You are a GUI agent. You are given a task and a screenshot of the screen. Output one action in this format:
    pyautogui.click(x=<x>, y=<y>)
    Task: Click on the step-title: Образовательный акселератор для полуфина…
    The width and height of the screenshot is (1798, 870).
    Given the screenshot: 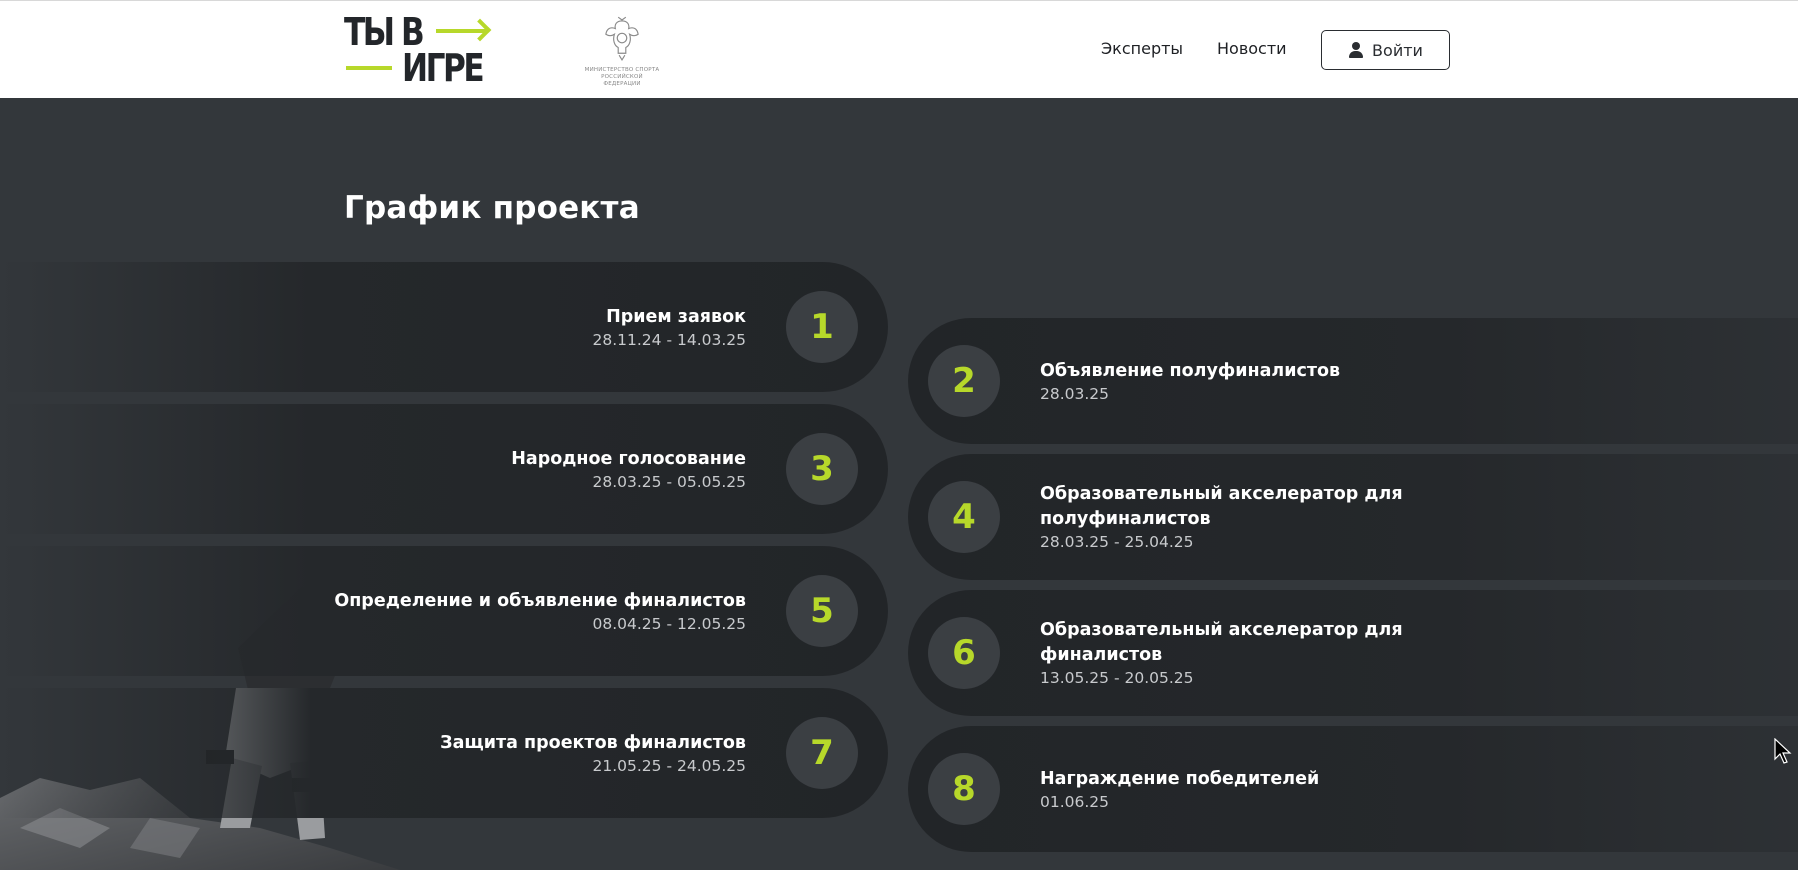 What is the action you would take?
    pyautogui.click(x=1221, y=506)
    